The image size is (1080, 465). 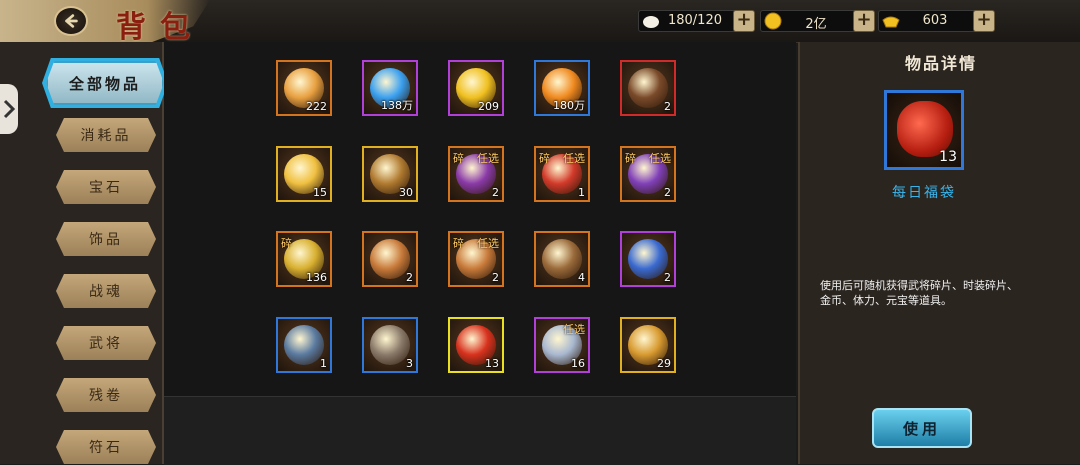 I want to click on detail-item-name: 每日福袋, so click(x=924, y=193).